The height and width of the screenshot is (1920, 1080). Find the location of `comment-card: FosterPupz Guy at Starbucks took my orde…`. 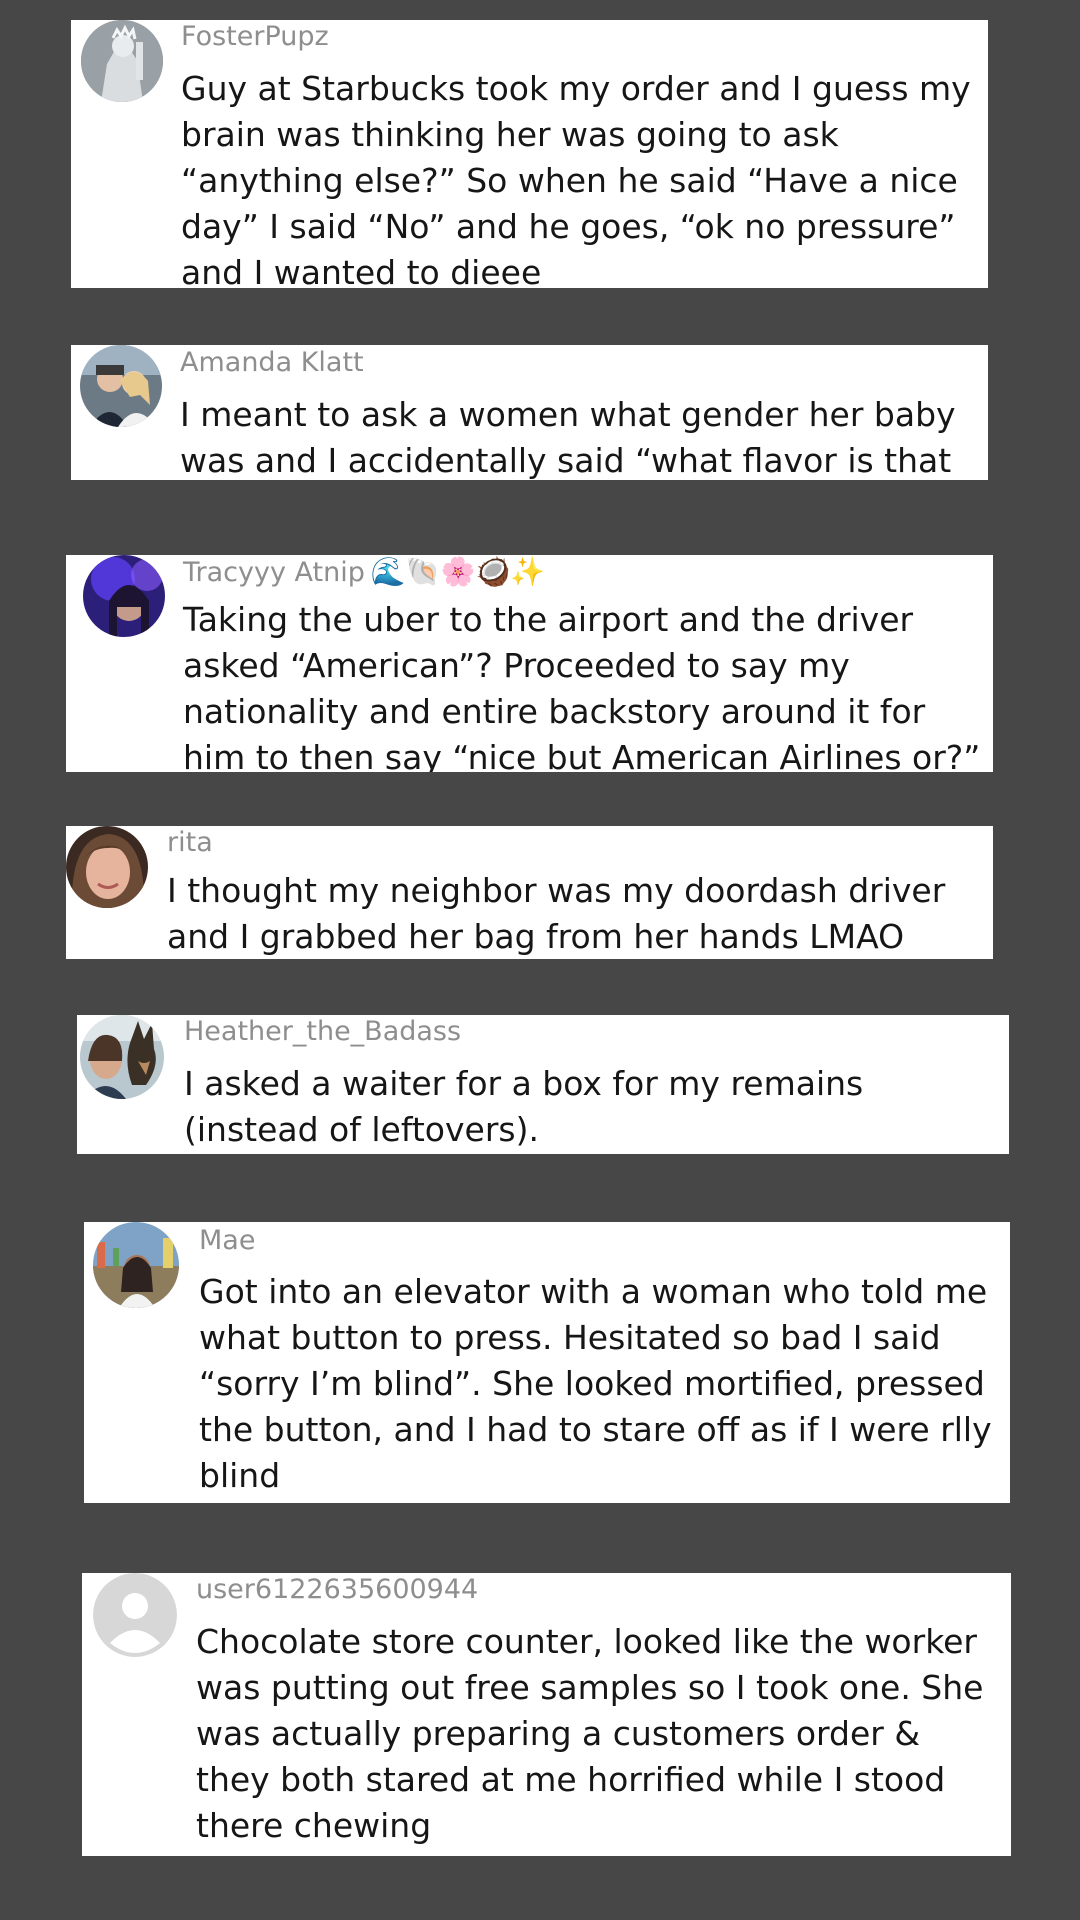

comment-card: FosterPupz Guy at Starbucks took my orde… is located at coordinates (529, 154).